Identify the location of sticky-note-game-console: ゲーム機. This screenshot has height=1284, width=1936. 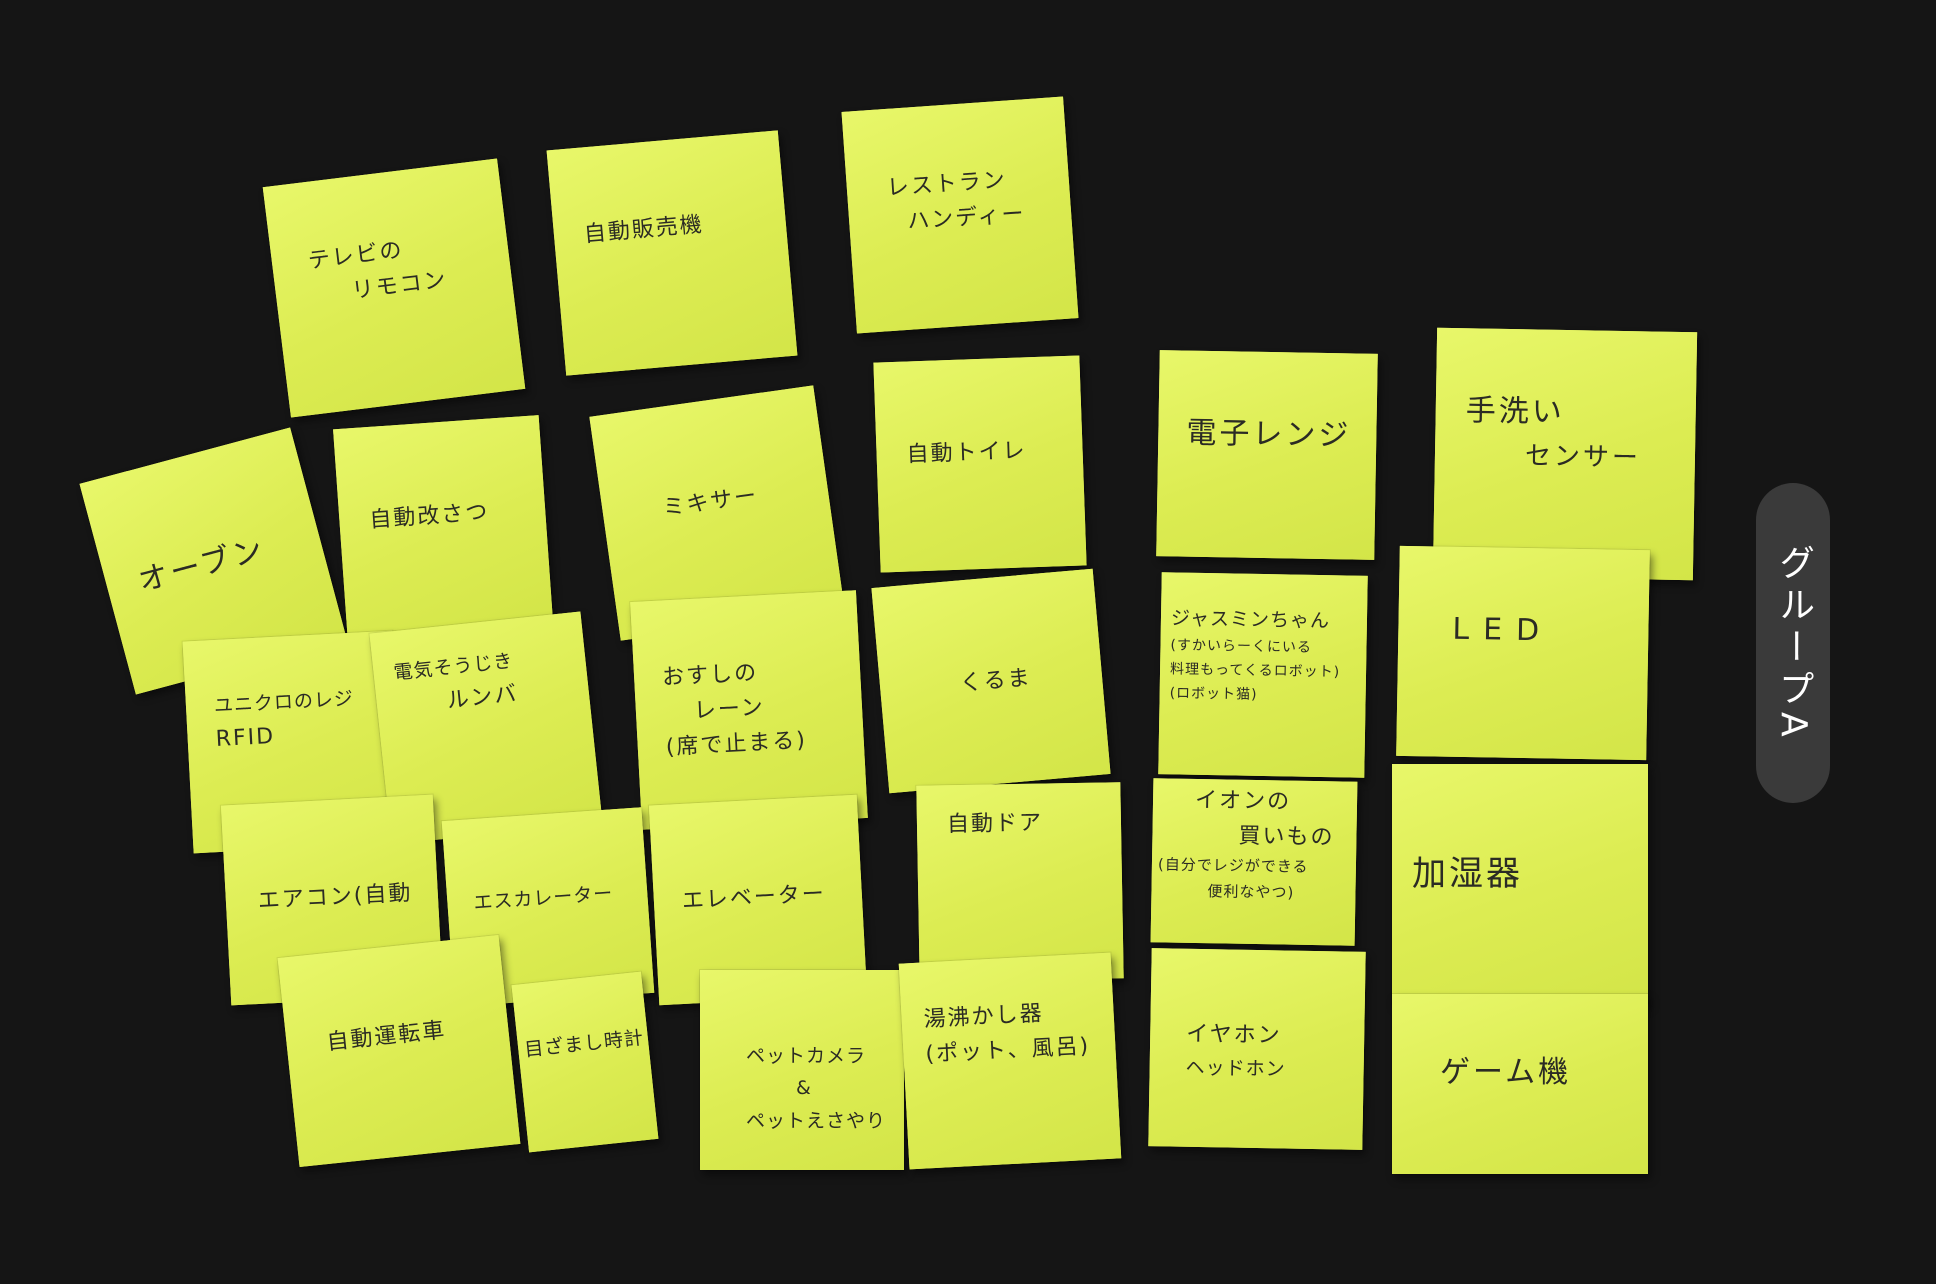
(1520, 1084).